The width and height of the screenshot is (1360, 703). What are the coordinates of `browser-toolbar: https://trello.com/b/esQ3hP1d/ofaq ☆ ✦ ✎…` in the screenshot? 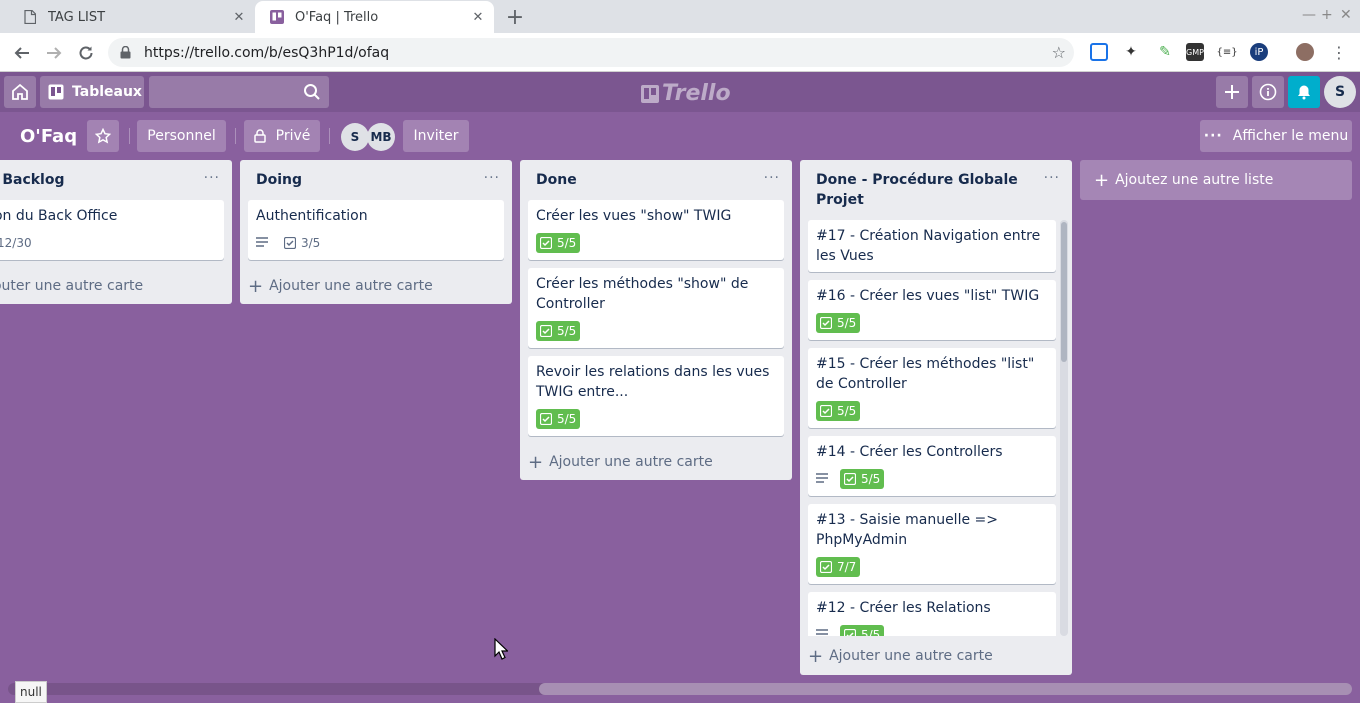 It's located at (680, 52).